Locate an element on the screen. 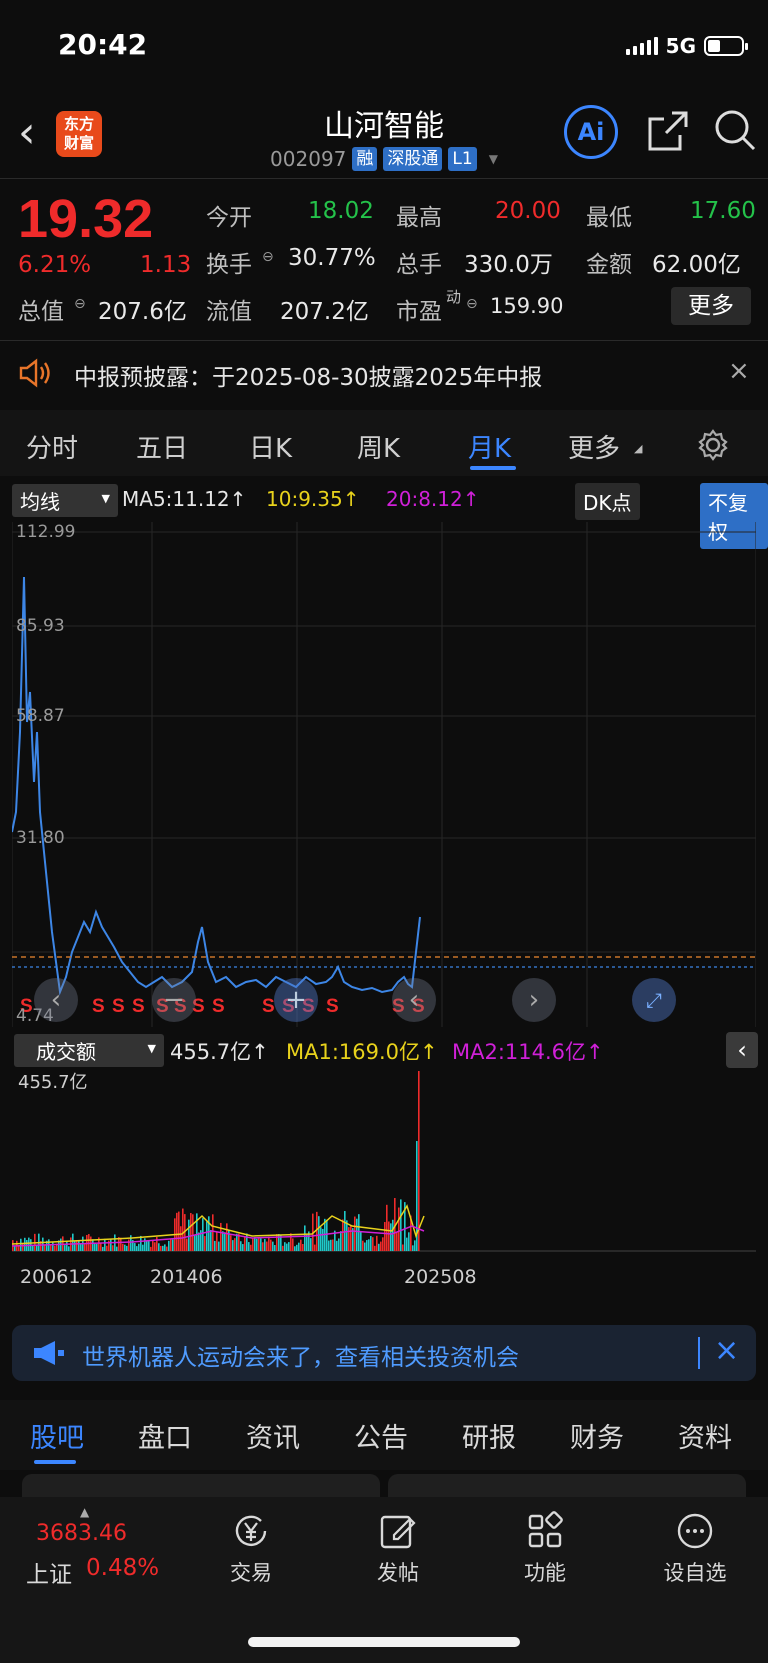  tab-more: 更多 is located at coordinates (594, 446).